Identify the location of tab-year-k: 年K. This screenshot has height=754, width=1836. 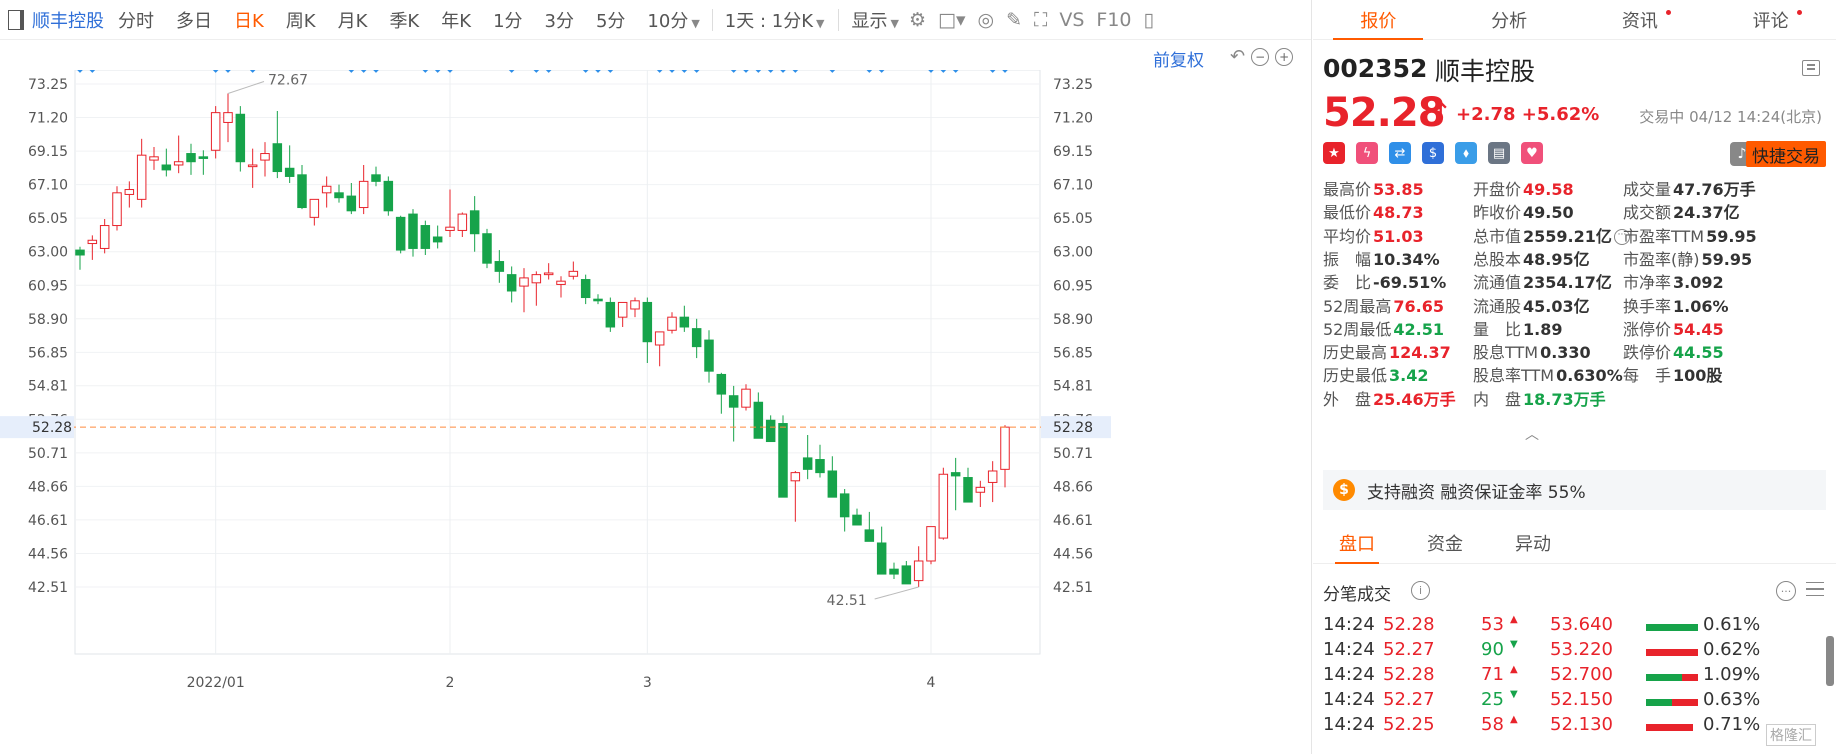
(456, 20).